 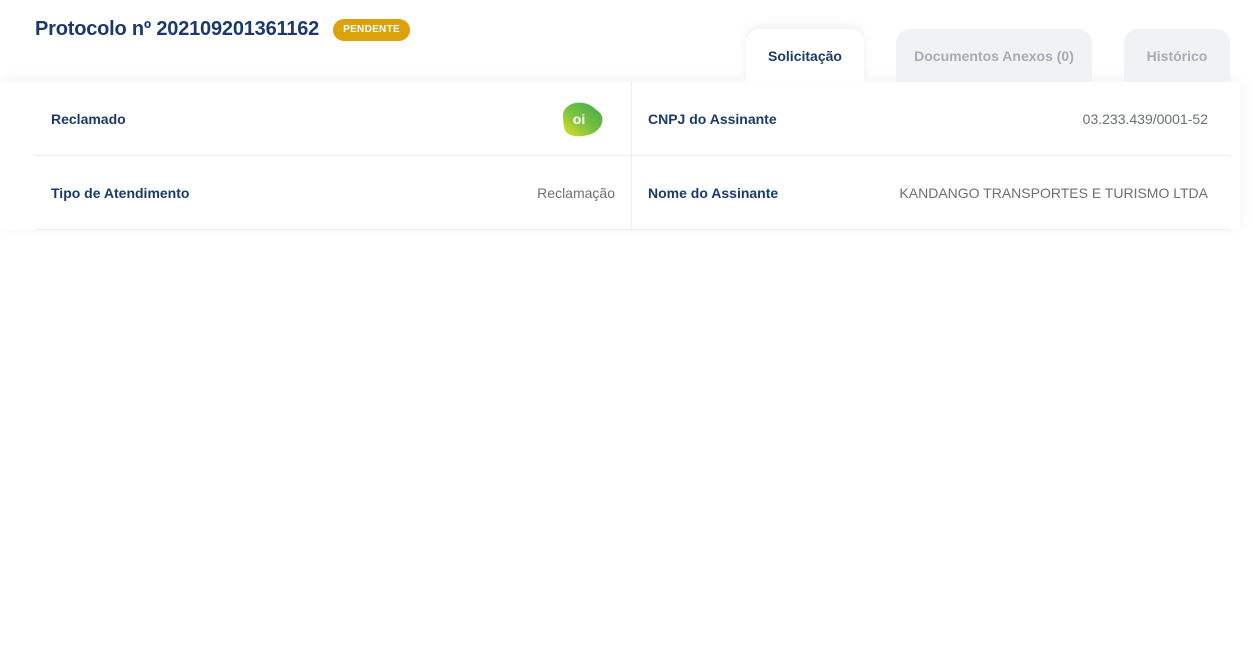 What do you see at coordinates (576, 192) in the screenshot?
I see `tipo-atendimento-value: Reclamação` at bounding box center [576, 192].